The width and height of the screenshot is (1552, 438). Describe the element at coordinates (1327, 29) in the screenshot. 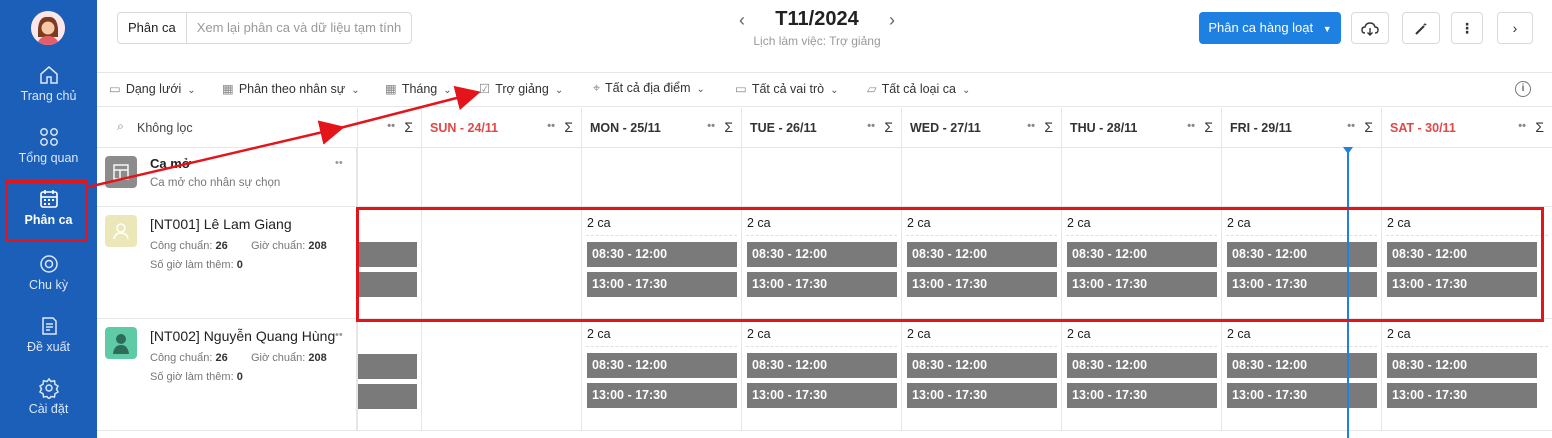

I see `caret-down-icon: ▼` at that location.